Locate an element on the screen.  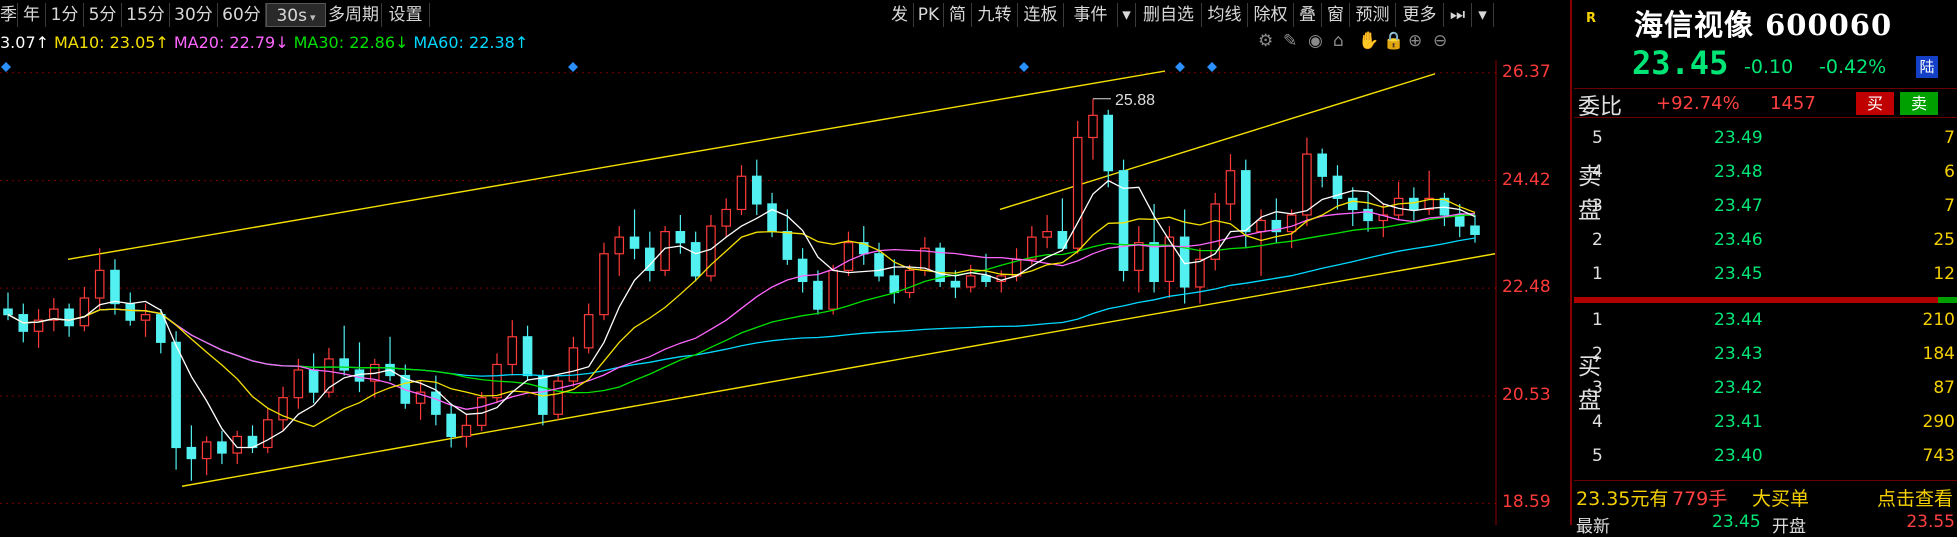
bid-level-4: 4 is located at coordinates (1597, 422).